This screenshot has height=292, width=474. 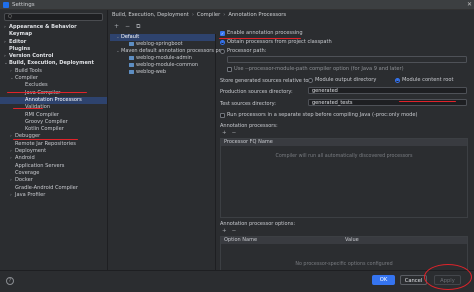 I want to click on store-generated-label: Store generated sources relative to:, so click(x=265, y=81).